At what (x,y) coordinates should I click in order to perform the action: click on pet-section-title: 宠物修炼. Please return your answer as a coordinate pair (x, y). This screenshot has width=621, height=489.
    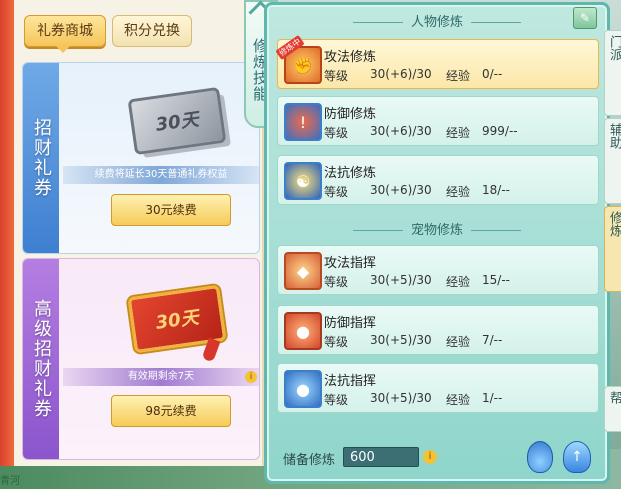
    Looking at the image, I should click on (437, 228).